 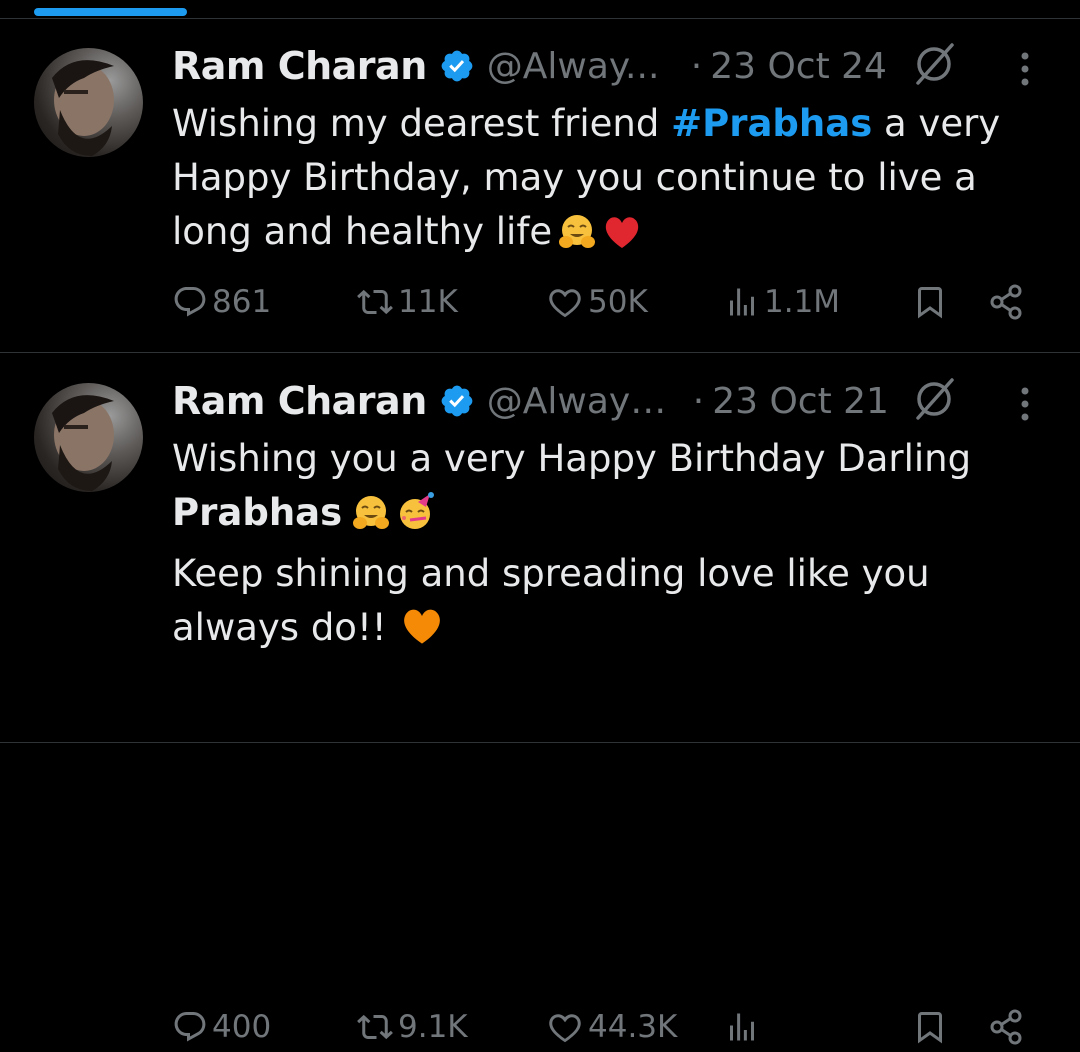 I want to click on views-button: 1.1M, so click(x=782, y=302).